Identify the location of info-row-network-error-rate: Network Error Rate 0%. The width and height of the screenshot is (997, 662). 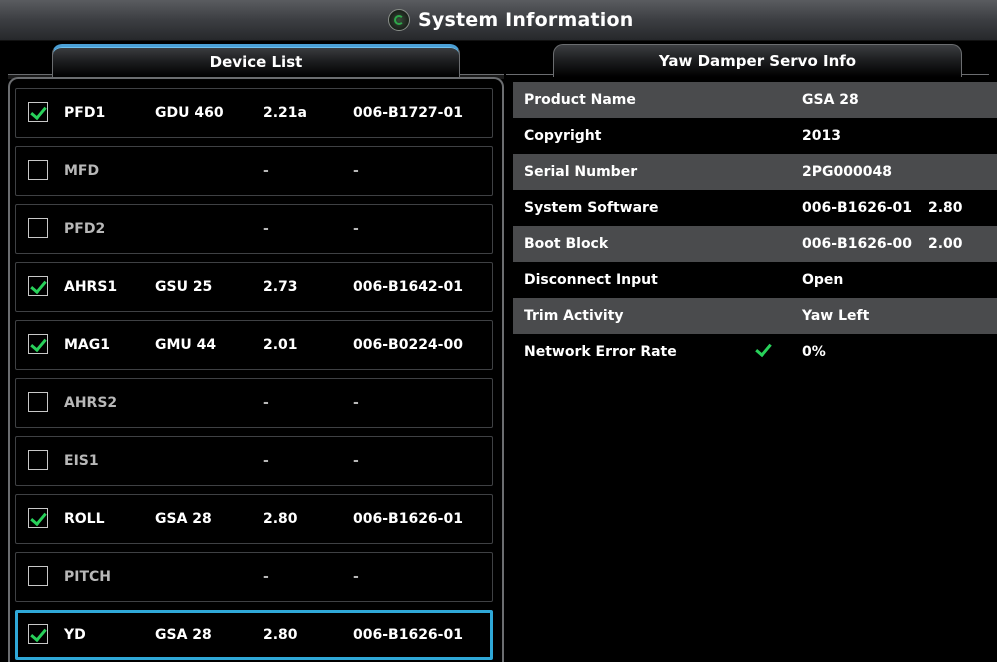
(755, 352).